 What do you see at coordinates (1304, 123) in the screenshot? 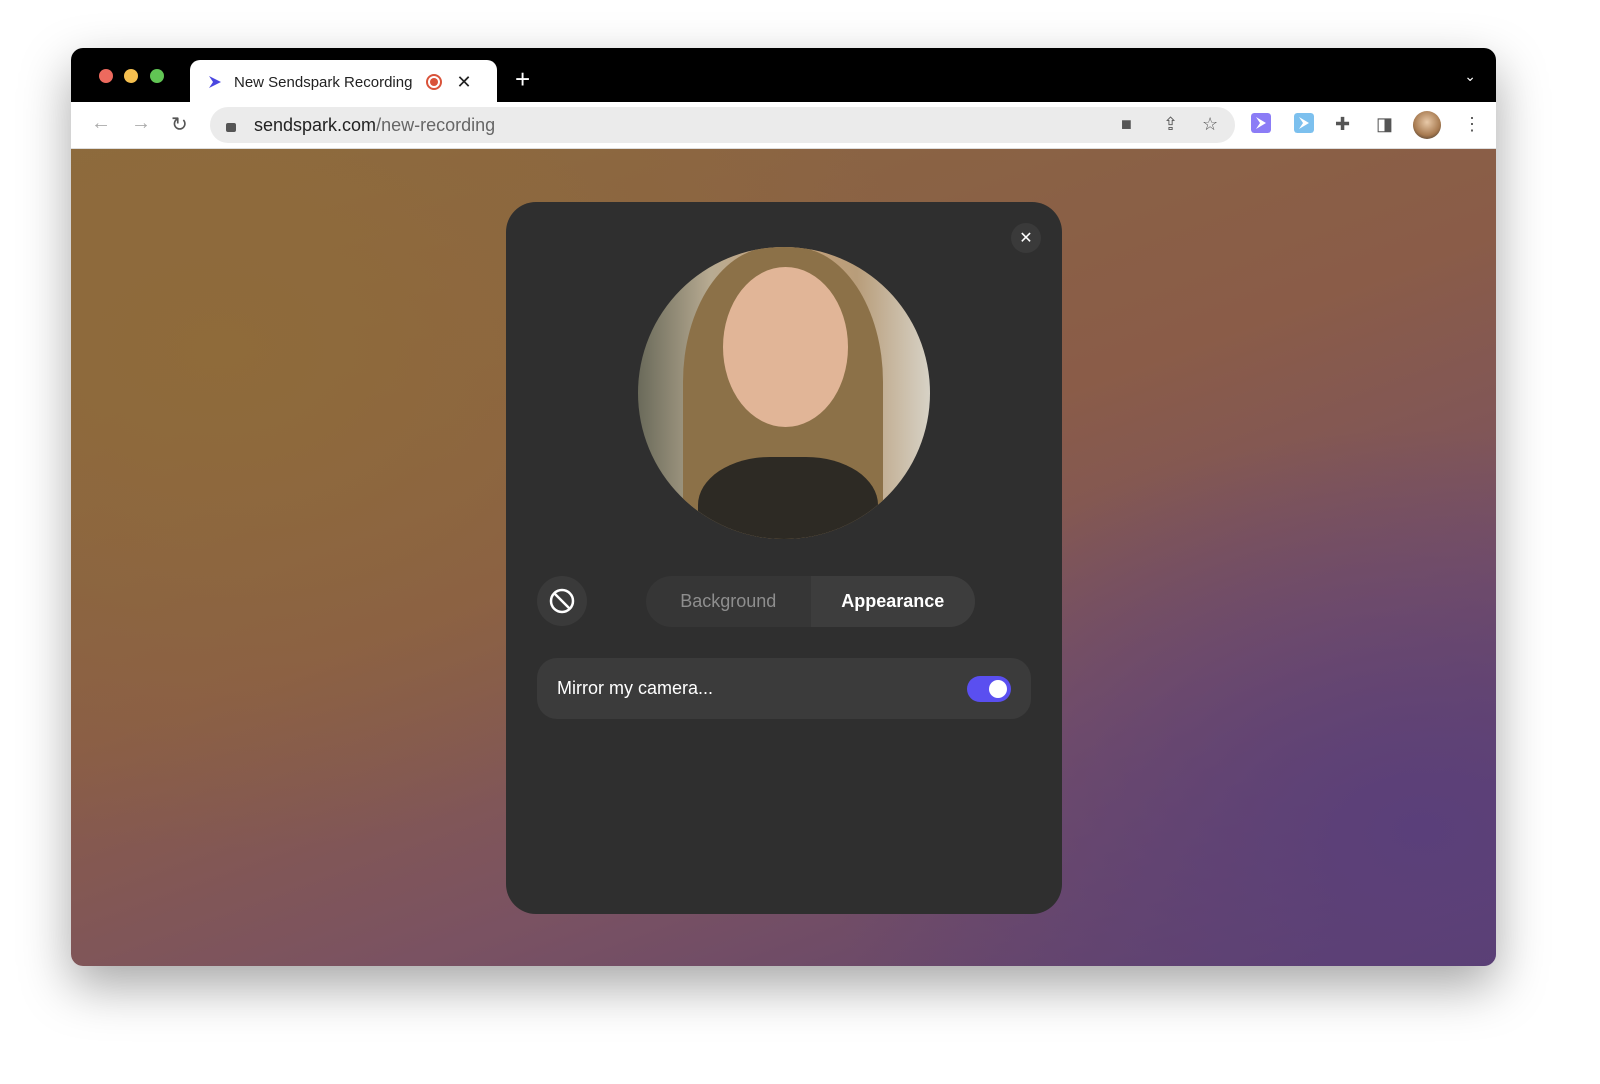
I see `sendspark-extension-alt-icon` at bounding box center [1304, 123].